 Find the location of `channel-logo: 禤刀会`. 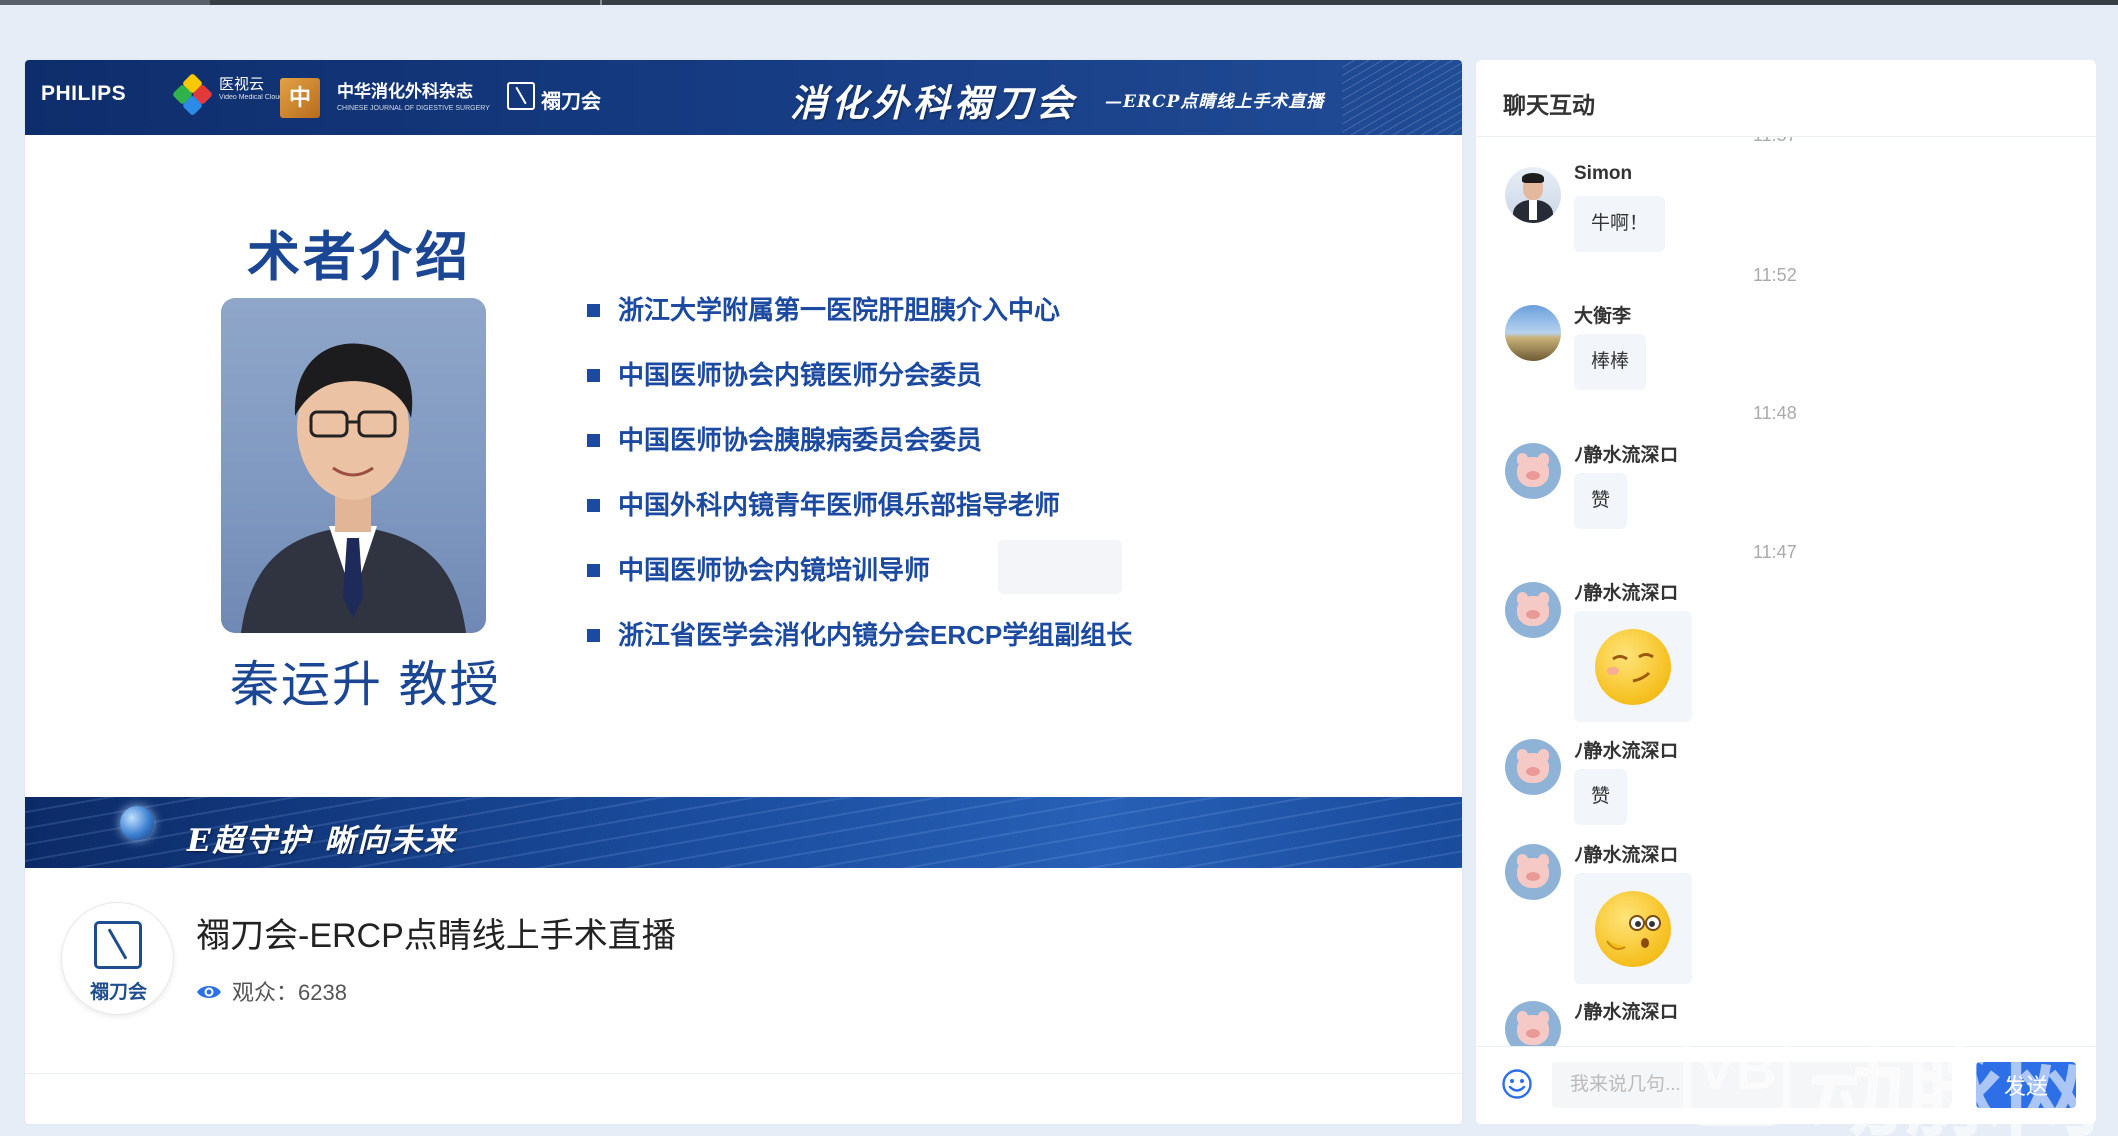

channel-logo: 禤刀会 is located at coordinates (117, 958).